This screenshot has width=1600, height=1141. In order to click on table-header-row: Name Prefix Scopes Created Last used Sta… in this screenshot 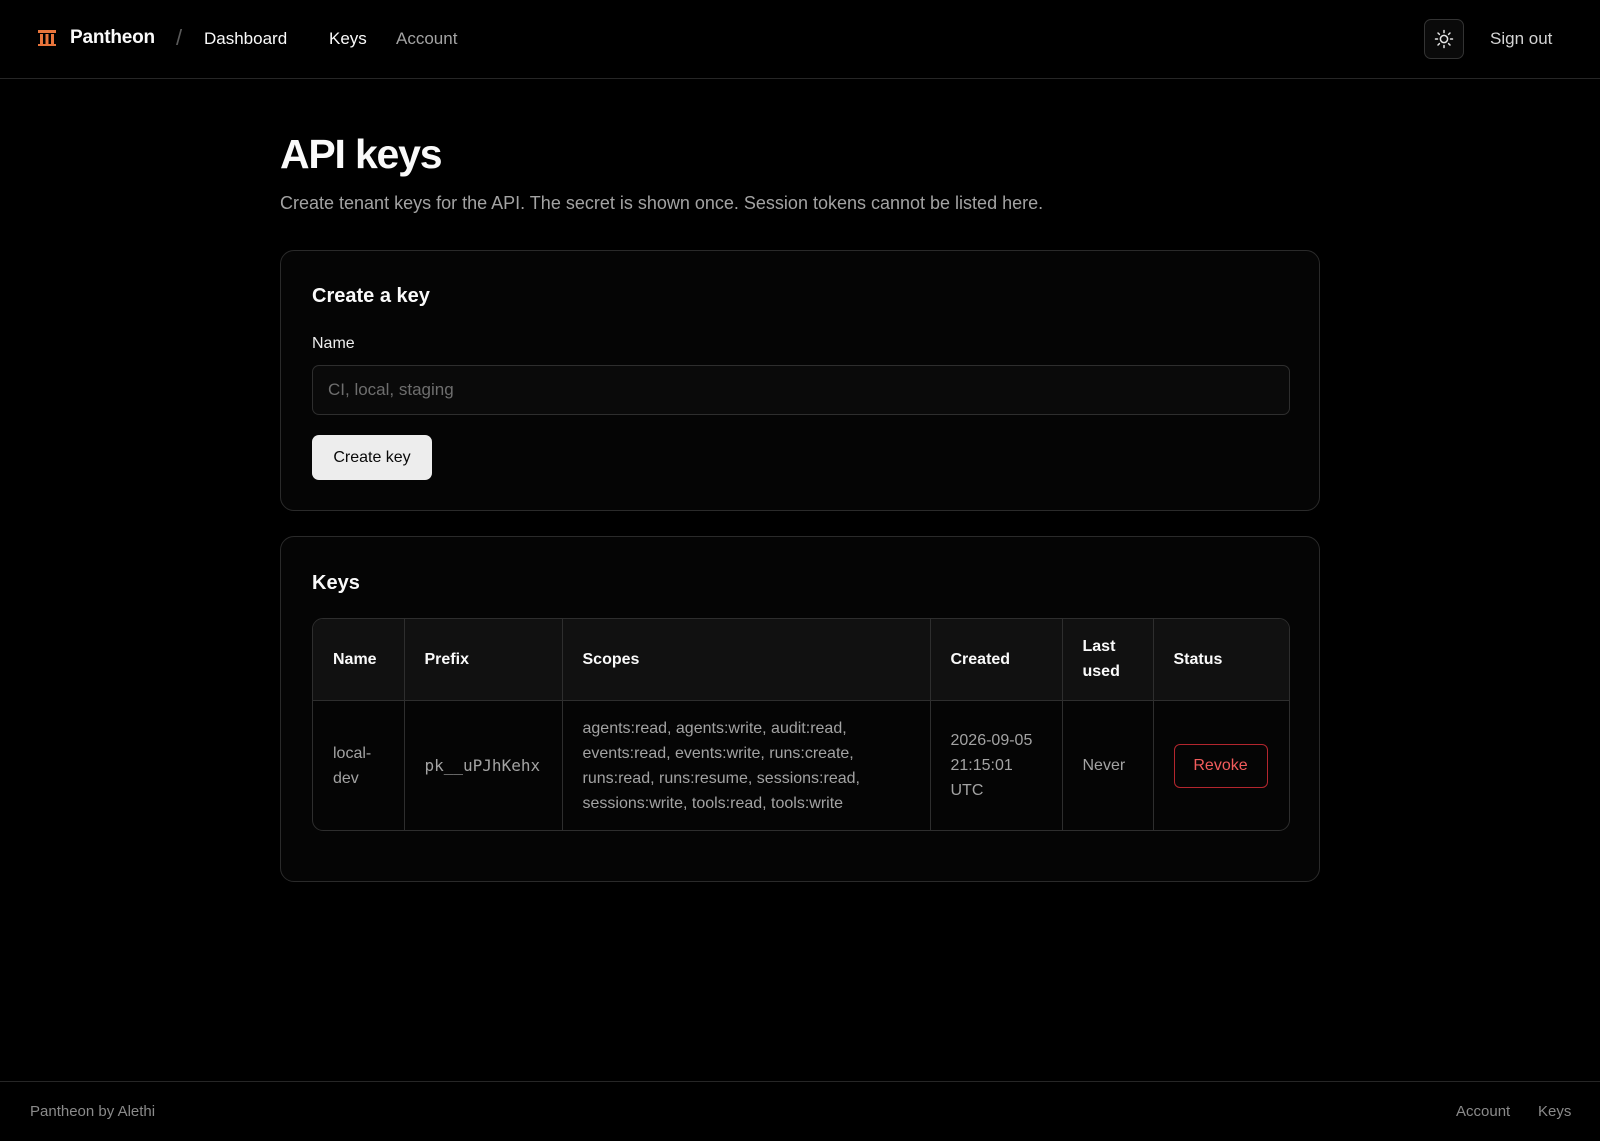, I will do `click(801, 659)`.